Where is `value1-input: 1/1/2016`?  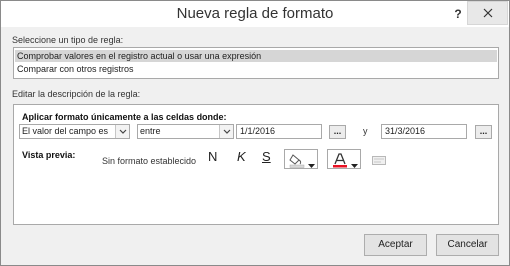
value1-input: 1/1/2016 is located at coordinates (279, 131).